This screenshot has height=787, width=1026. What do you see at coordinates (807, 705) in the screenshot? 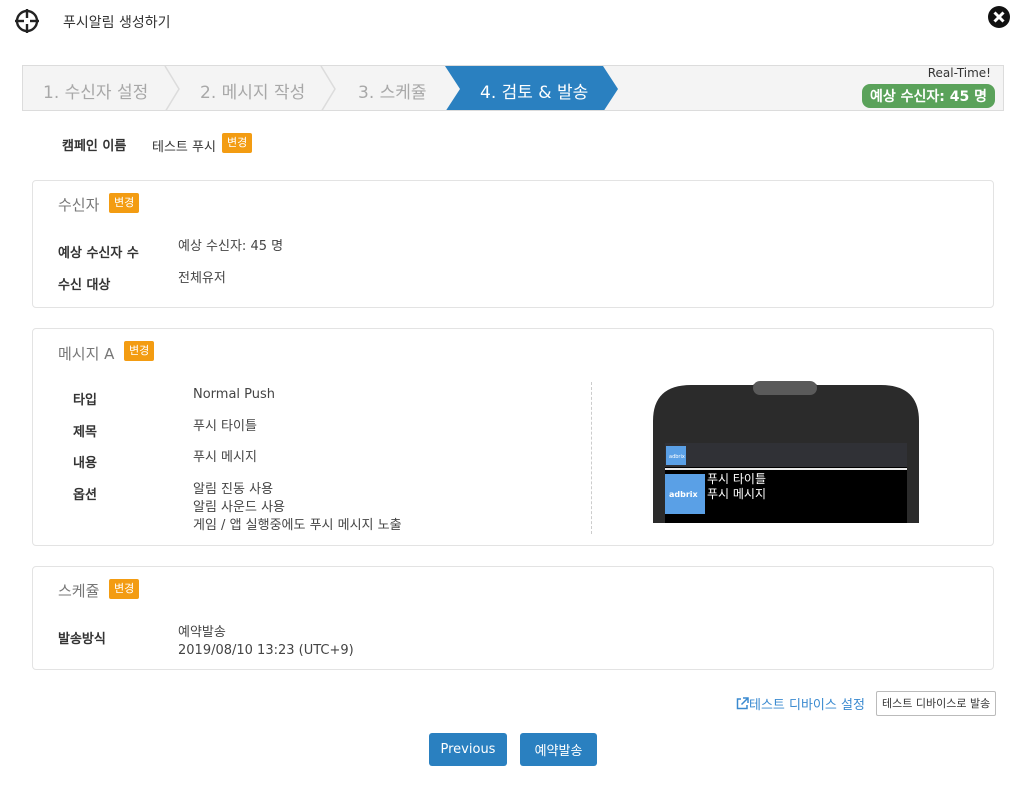
I see `test-device-settings-label: 테스트 디바이스 설정` at bounding box center [807, 705].